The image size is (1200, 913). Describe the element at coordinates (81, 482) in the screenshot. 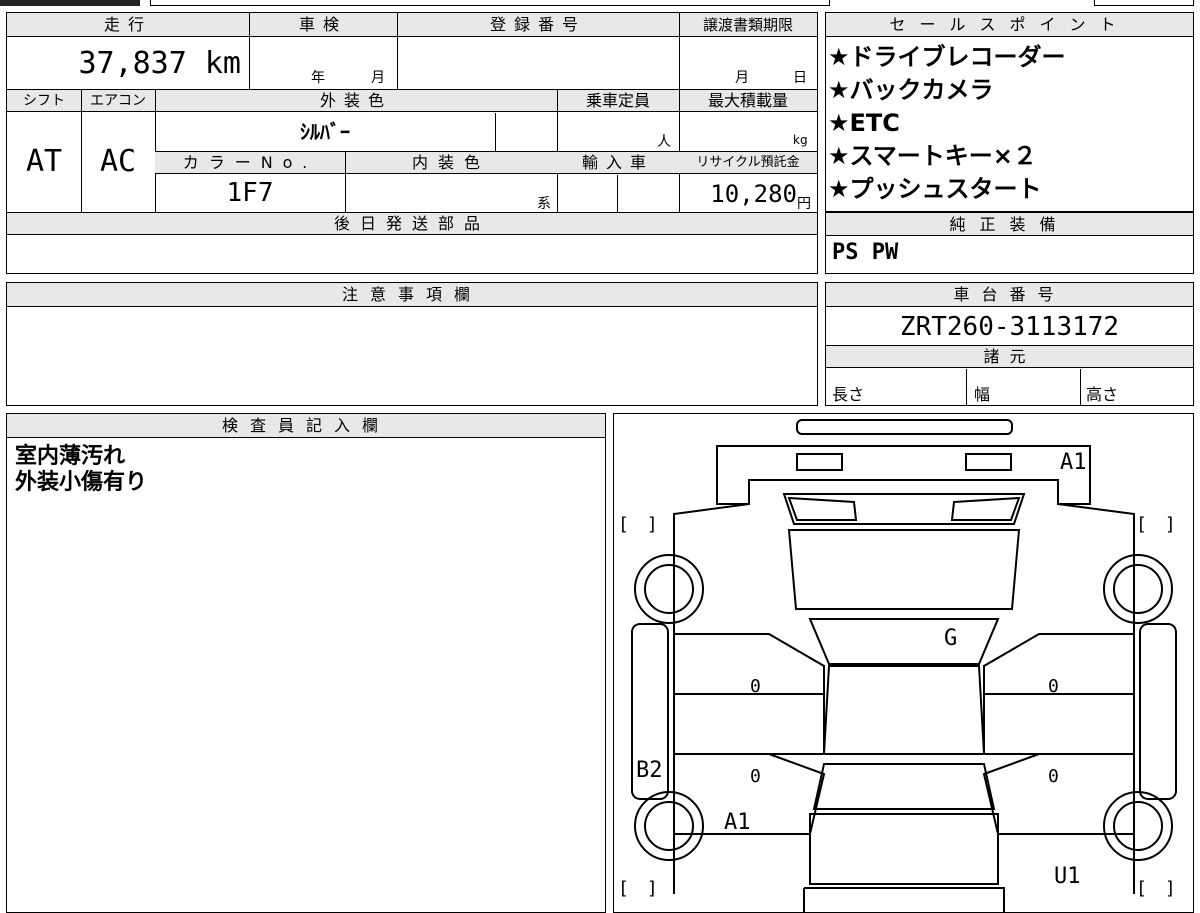

I see `inspector-note-line: 外装小傷有り` at that location.